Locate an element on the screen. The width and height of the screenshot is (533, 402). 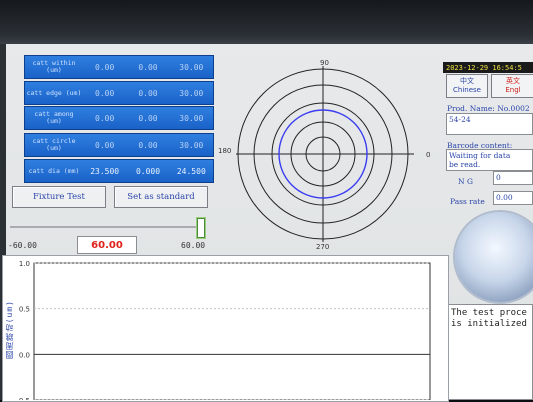
product-name-field: 54-24 is located at coordinates (489, 124).